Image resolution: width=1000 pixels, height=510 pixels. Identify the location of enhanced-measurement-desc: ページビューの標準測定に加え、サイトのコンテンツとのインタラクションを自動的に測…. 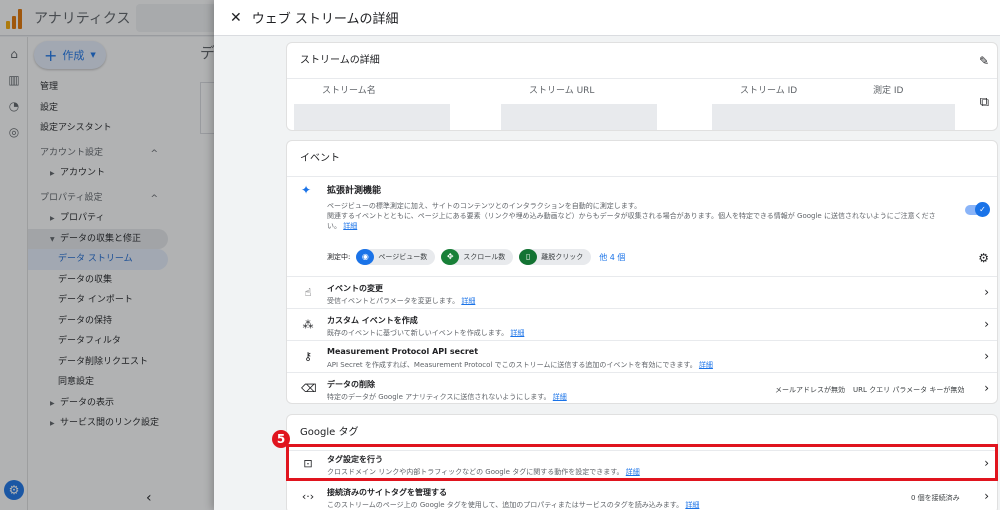
(637, 216).